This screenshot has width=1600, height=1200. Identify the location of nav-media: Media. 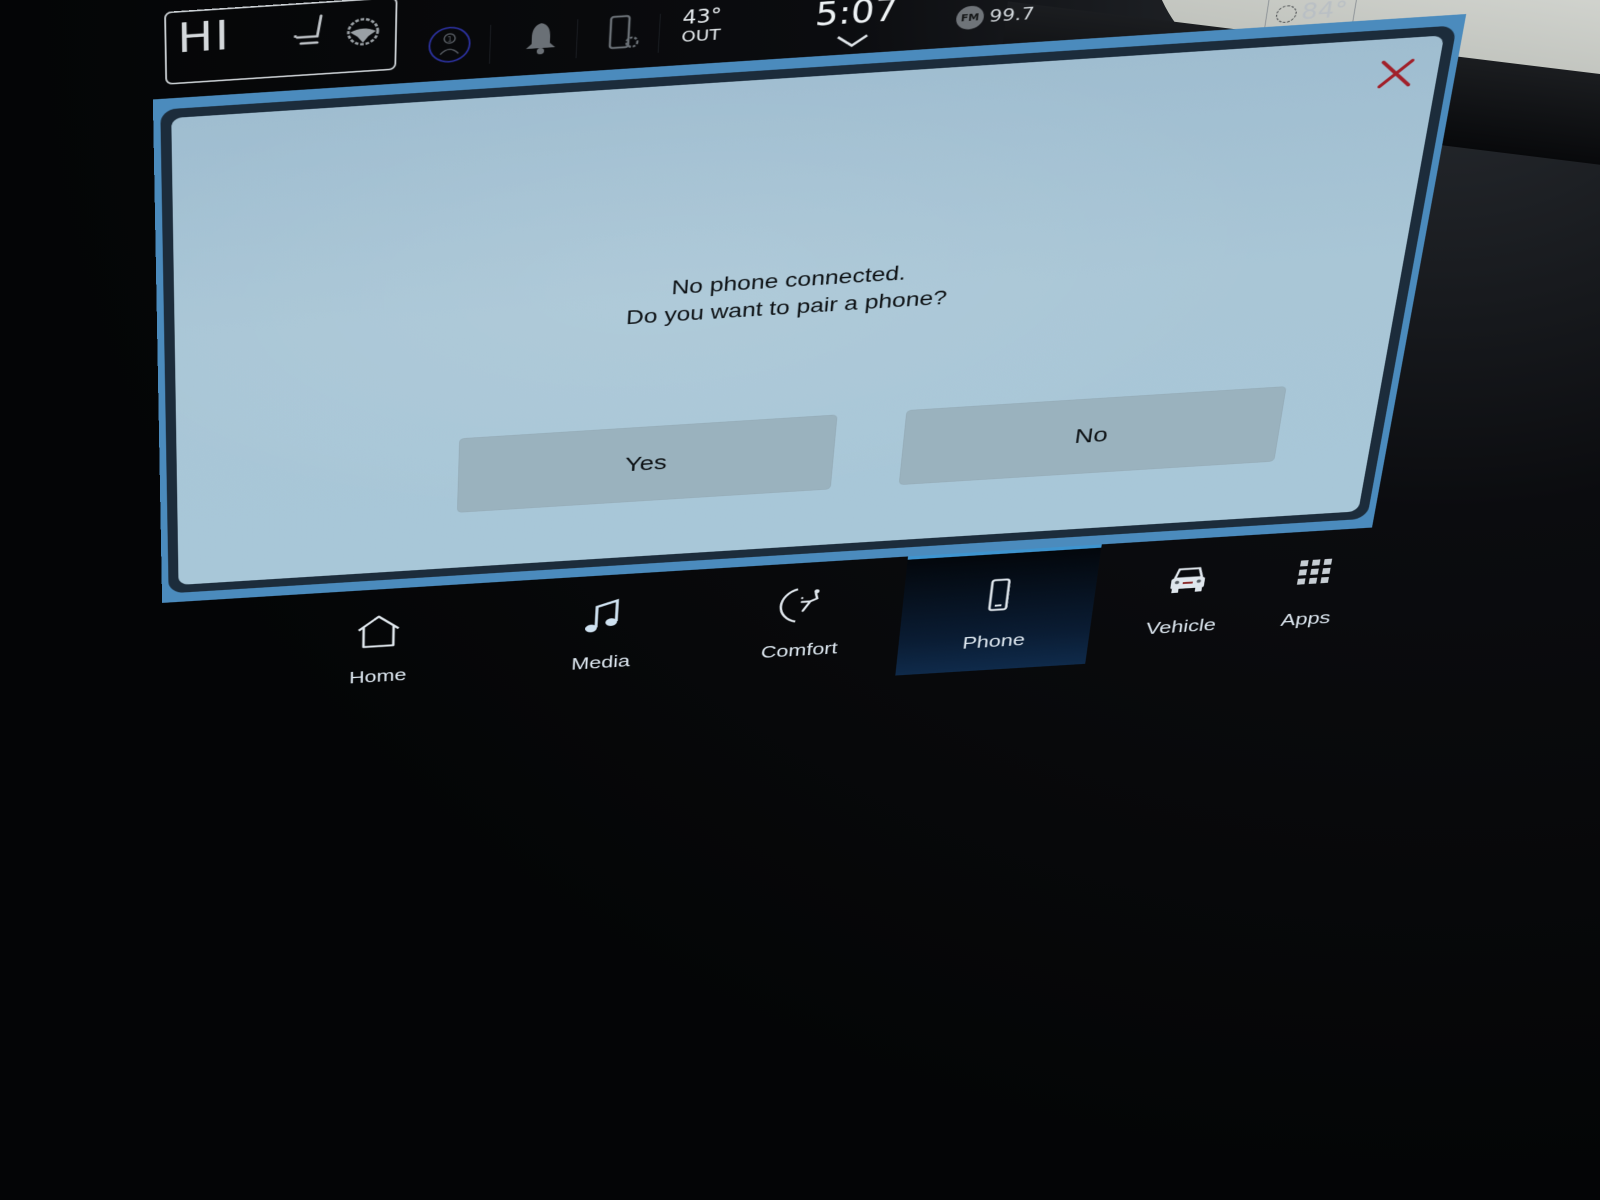
(603, 633).